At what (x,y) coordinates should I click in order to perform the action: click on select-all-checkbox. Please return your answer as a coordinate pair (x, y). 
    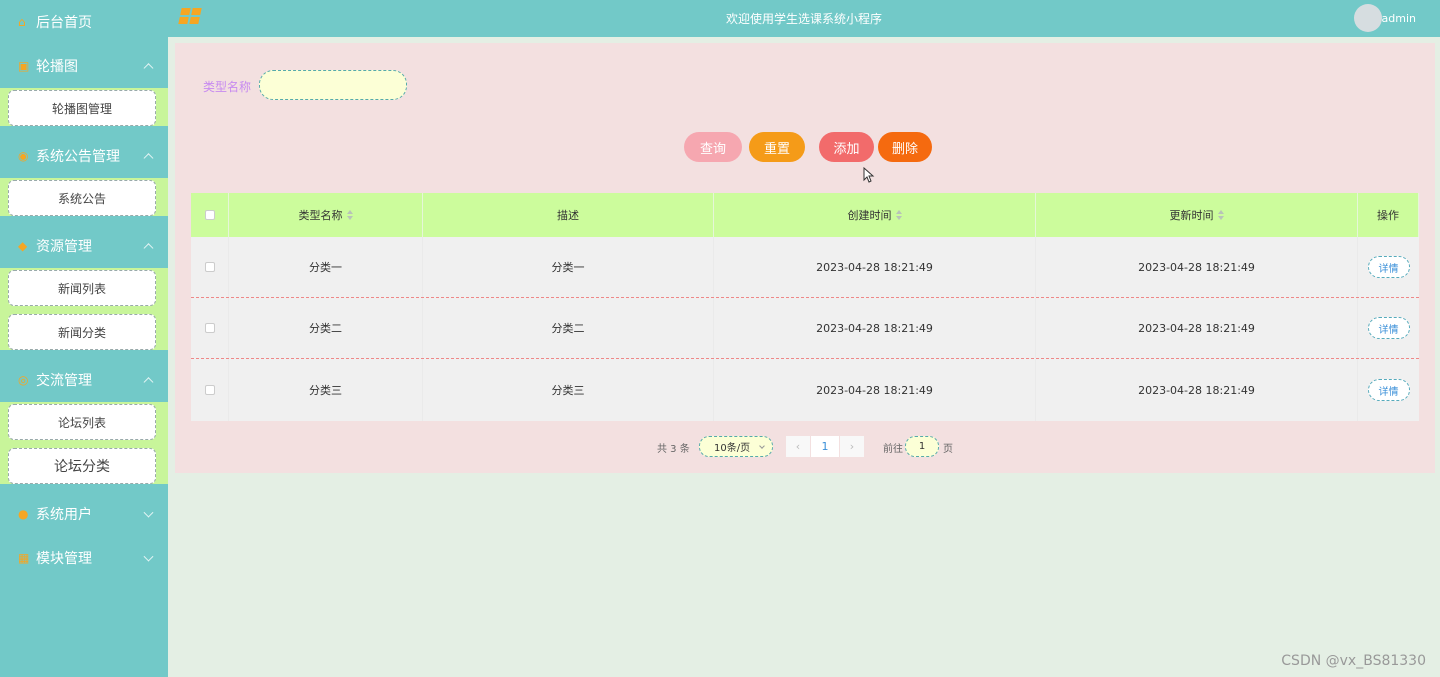
    Looking at the image, I should click on (209, 215).